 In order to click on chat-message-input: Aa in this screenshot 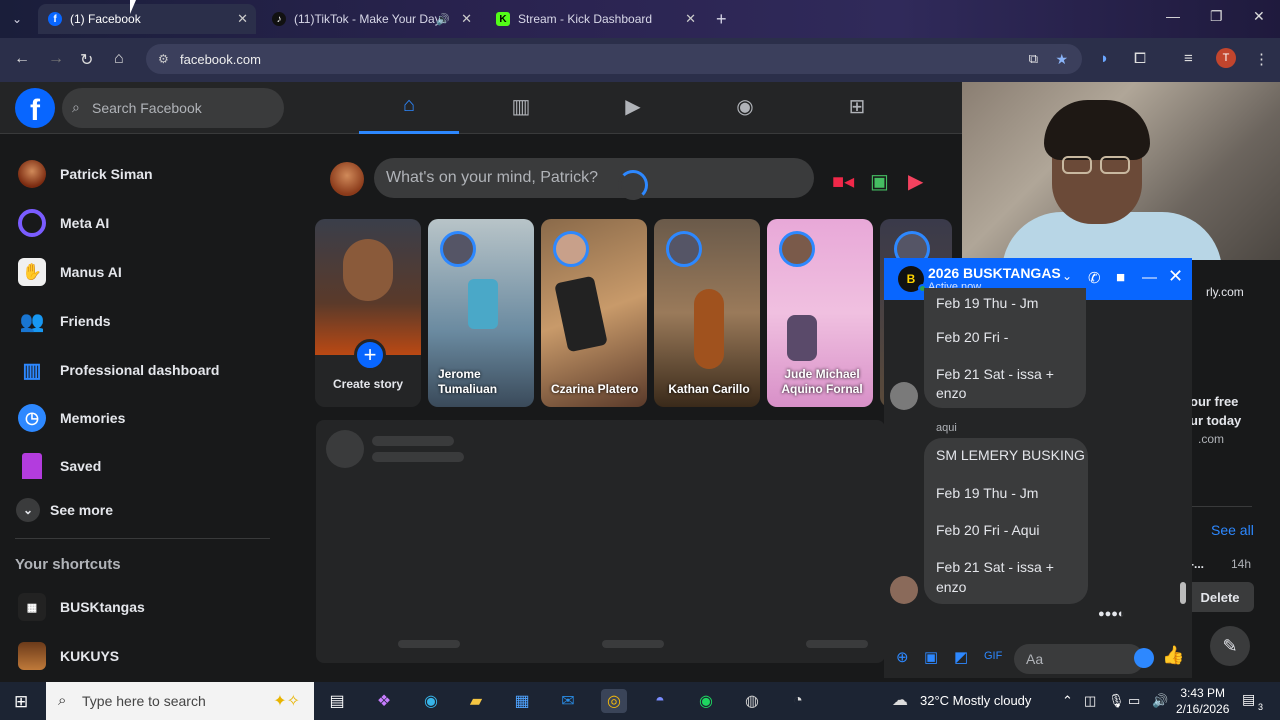, I will do `click(1084, 659)`.